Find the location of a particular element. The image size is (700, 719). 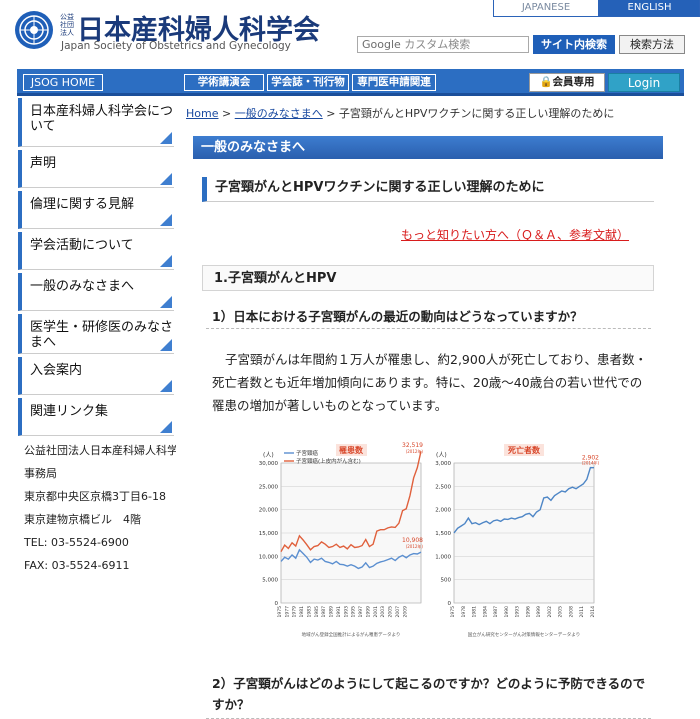

section-header: 一般のみなさまへ is located at coordinates (428, 147).